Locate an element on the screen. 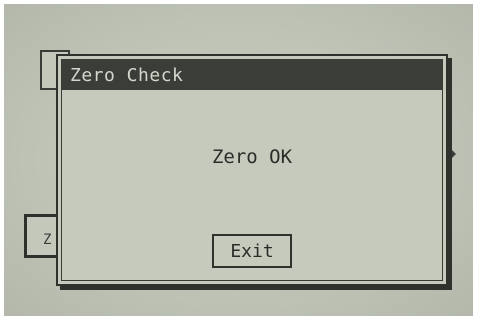 The image size is (477, 321). dialog-title: Zero Check is located at coordinates (127, 75).